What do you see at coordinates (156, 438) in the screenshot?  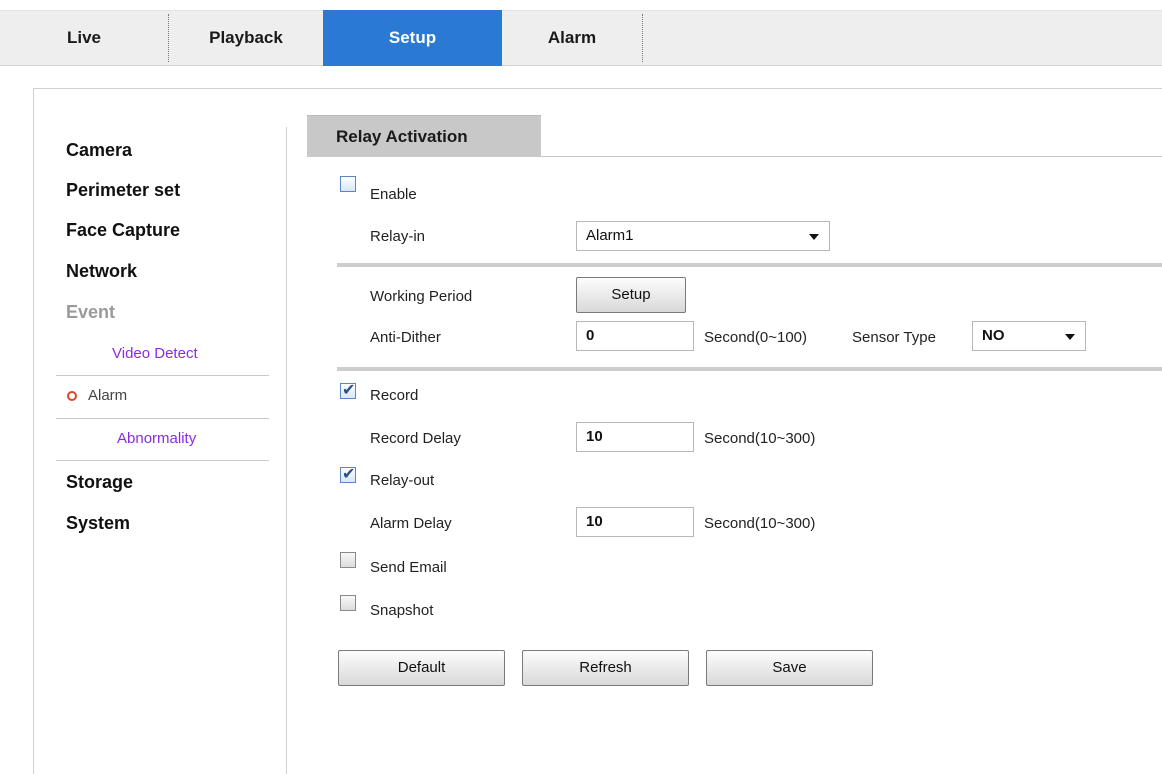 I see `sidebar-subitem-abnormality: Abnormality` at bounding box center [156, 438].